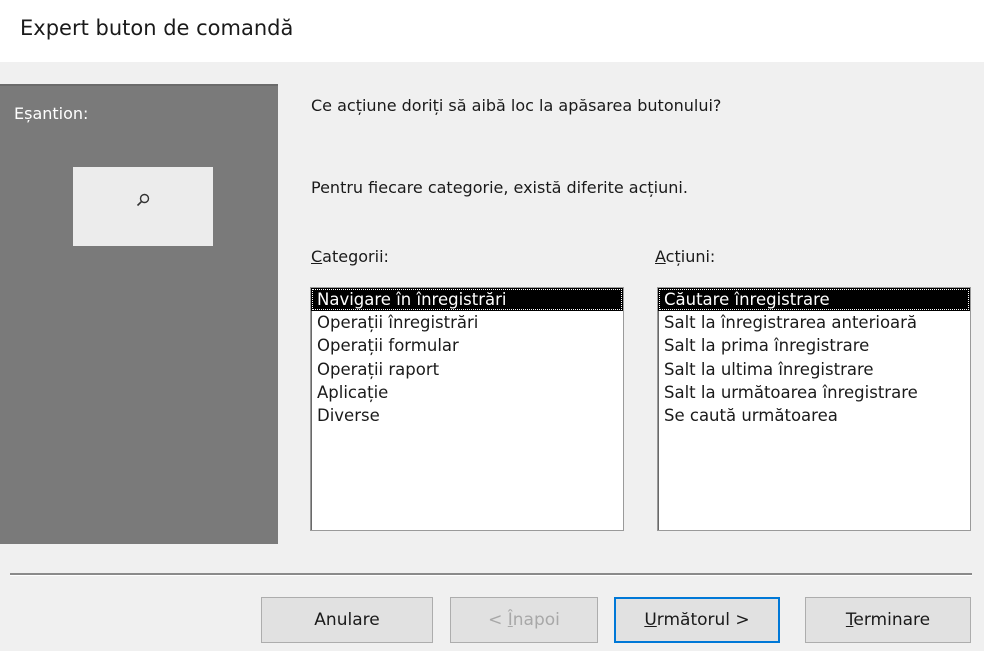 This screenshot has width=984, height=651. I want to click on action-list-item: Se caută următoarea, so click(814, 415).